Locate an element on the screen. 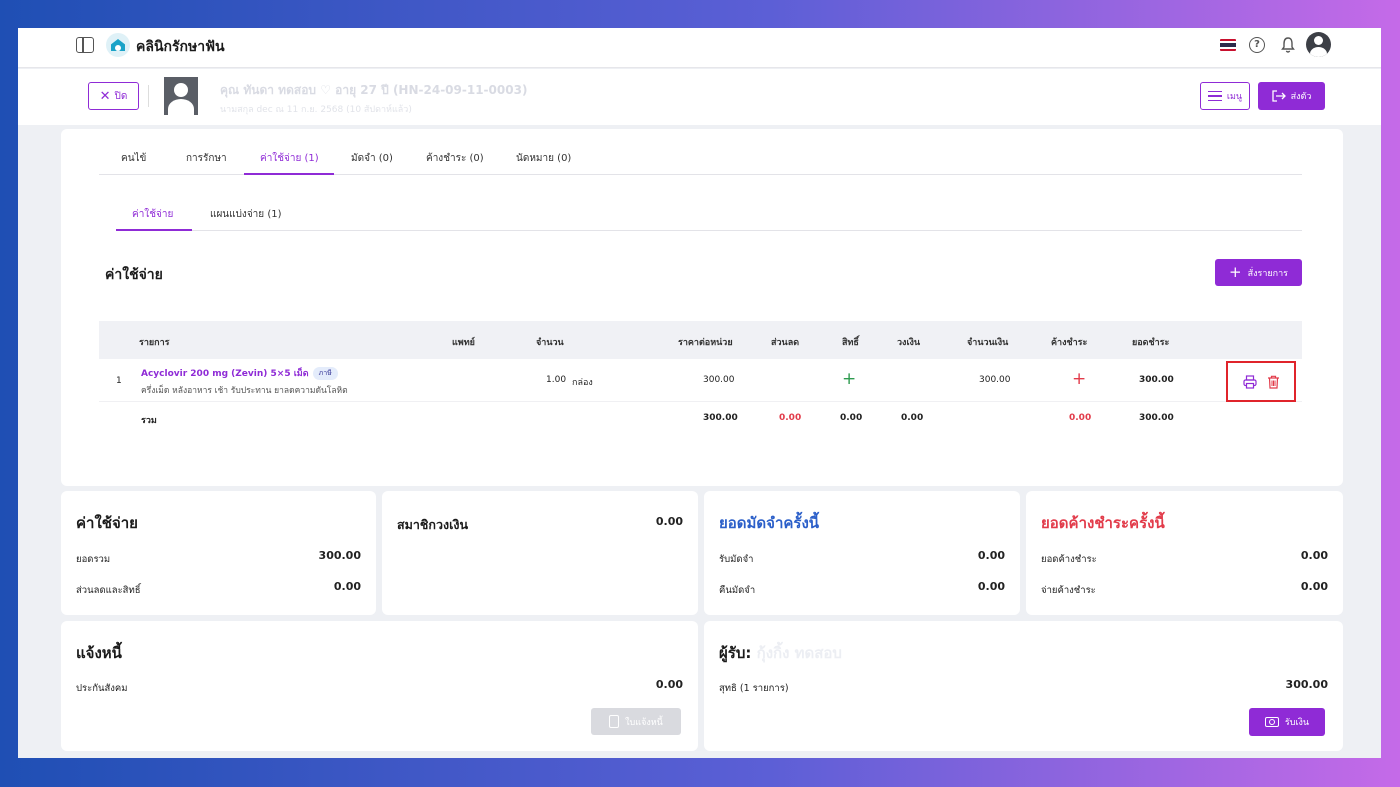 The height and width of the screenshot is (787, 1400). deposit-receive-value: 0.00 is located at coordinates (991, 555).